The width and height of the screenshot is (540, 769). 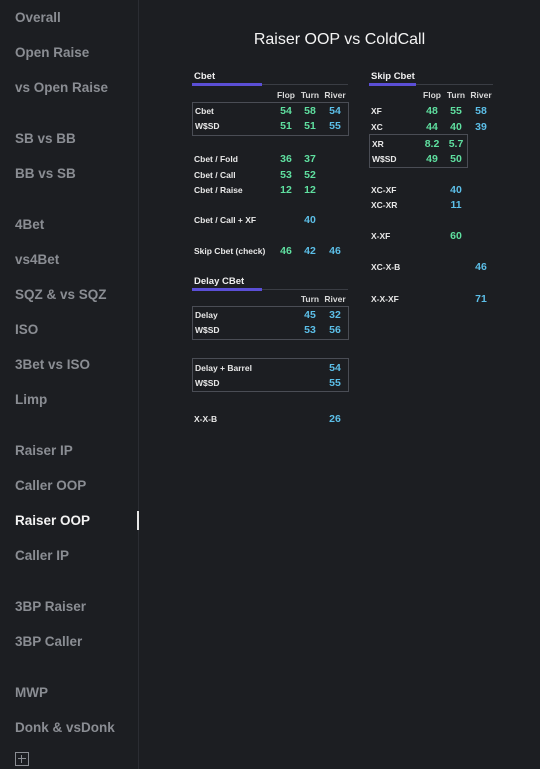 What do you see at coordinates (456, 205) in the screenshot?
I see `stat-value: 11` at bounding box center [456, 205].